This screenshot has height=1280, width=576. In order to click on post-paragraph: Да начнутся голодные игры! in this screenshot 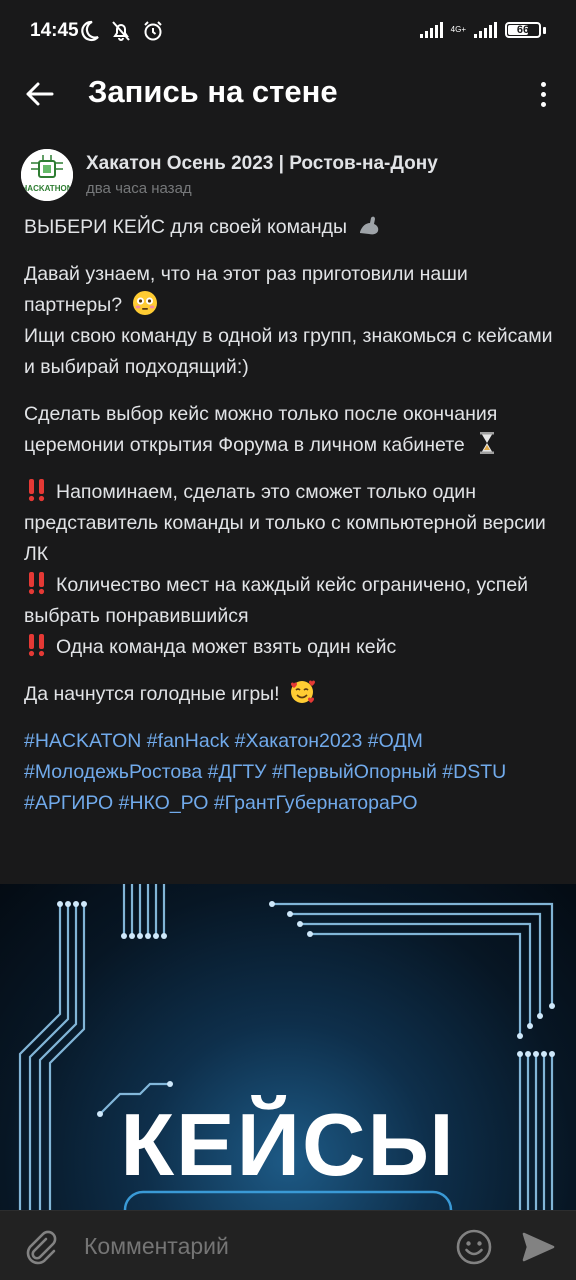, I will do `click(290, 694)`.